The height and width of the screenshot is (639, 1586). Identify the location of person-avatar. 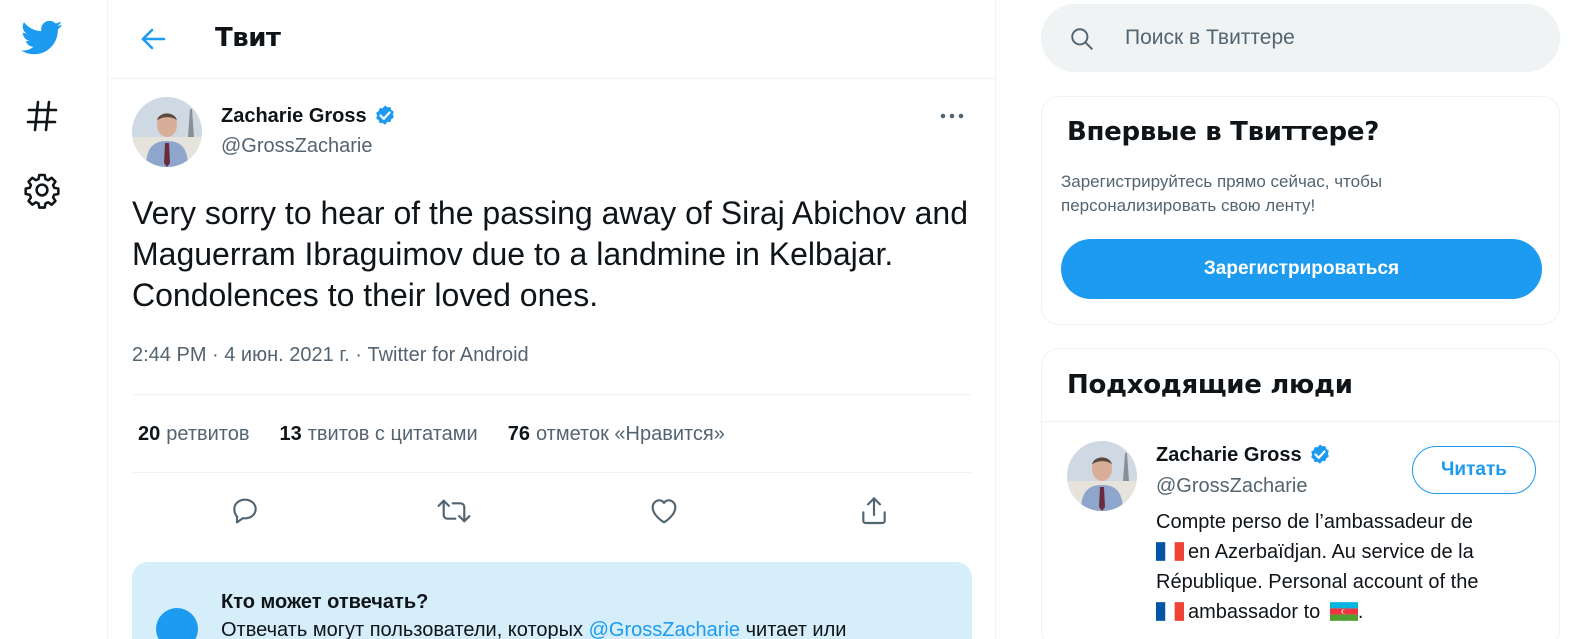
(1102, 476).